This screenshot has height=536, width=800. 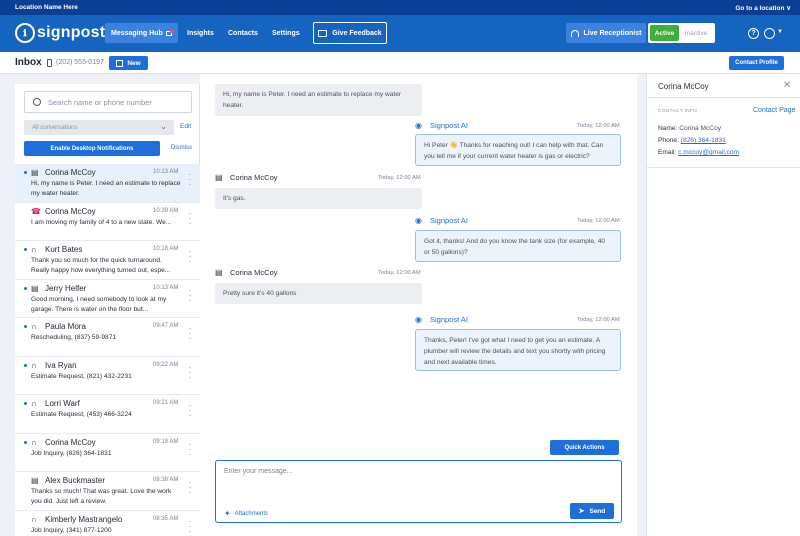 I want to click on conversation-time: 10:39 AM, so click(x=166, y=210).